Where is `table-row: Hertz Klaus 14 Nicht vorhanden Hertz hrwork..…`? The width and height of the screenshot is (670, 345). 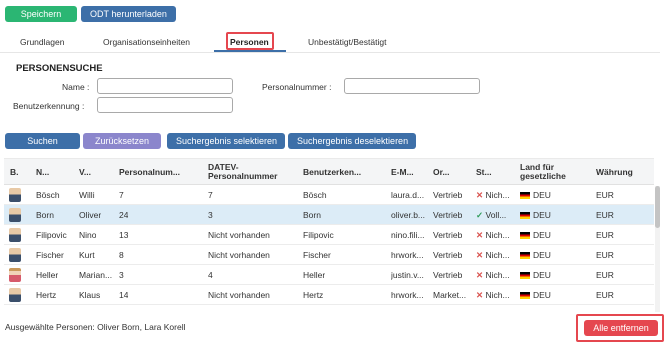 table-row: Hertz Klaus 14 Nicht vorhanden Hertz hrwork..… is located at coordinates (329, 295).